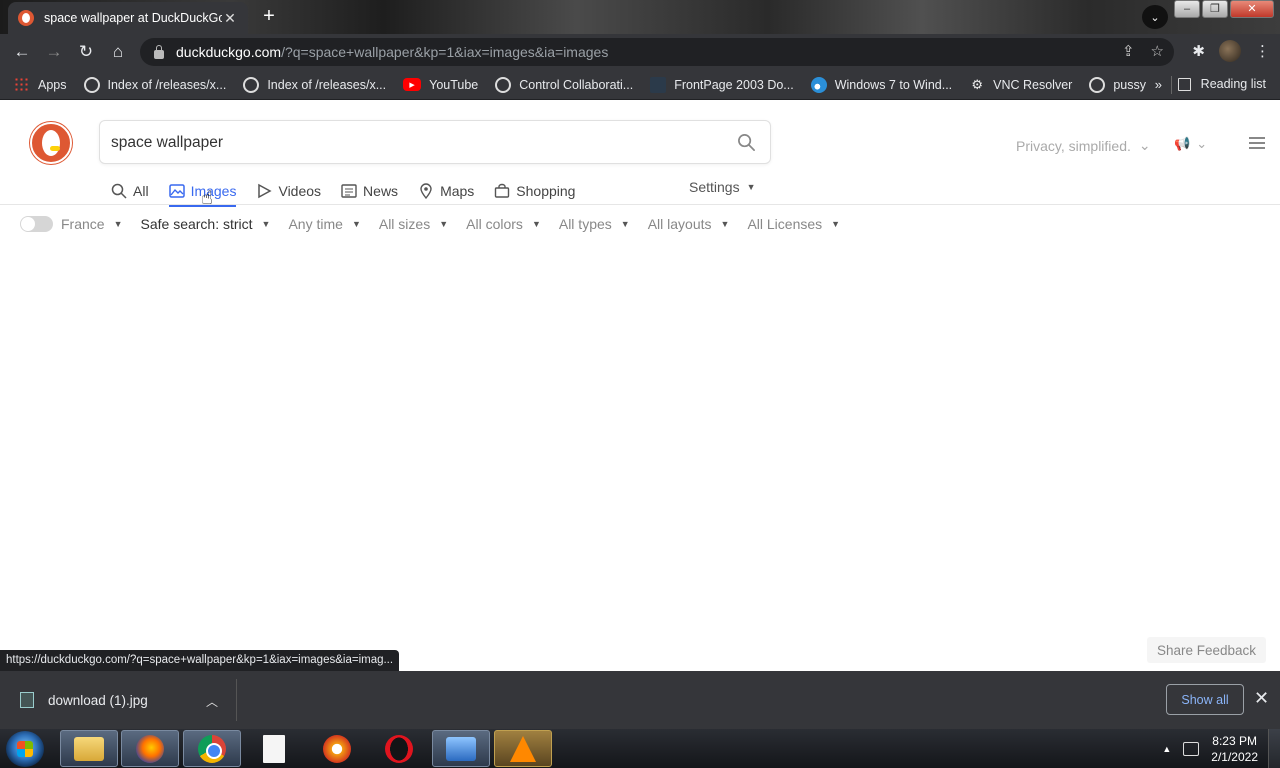  Describe the element at coordinates (1233, 84) in the screenshot. I see `reading-list-label: Reading list` at that location.